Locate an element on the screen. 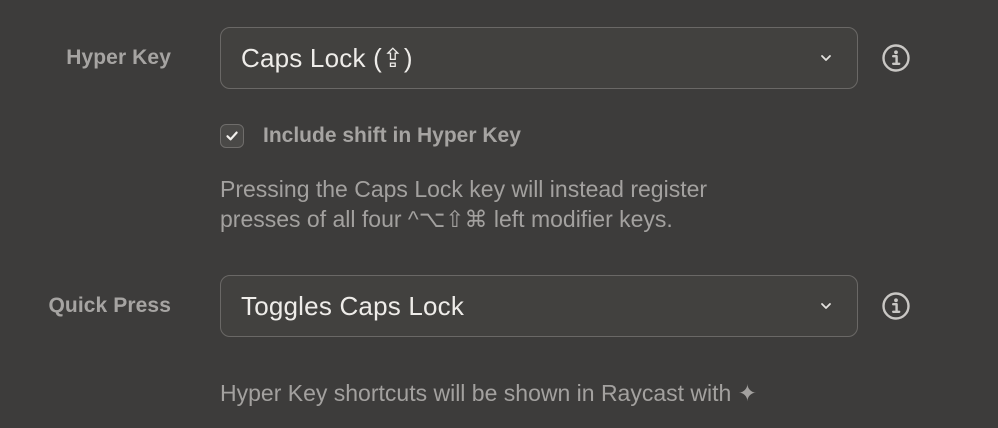 This screenshot has width=998, height=428. include-shift-label: Include shift in Hyper Key is located at coordinates (392, 135).